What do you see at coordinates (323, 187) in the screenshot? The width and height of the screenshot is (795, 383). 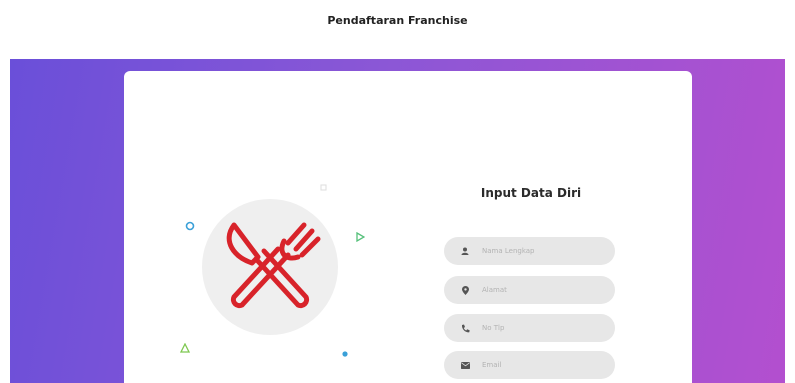 I see `square-decoration-icon` at bounding box center [323, 187].